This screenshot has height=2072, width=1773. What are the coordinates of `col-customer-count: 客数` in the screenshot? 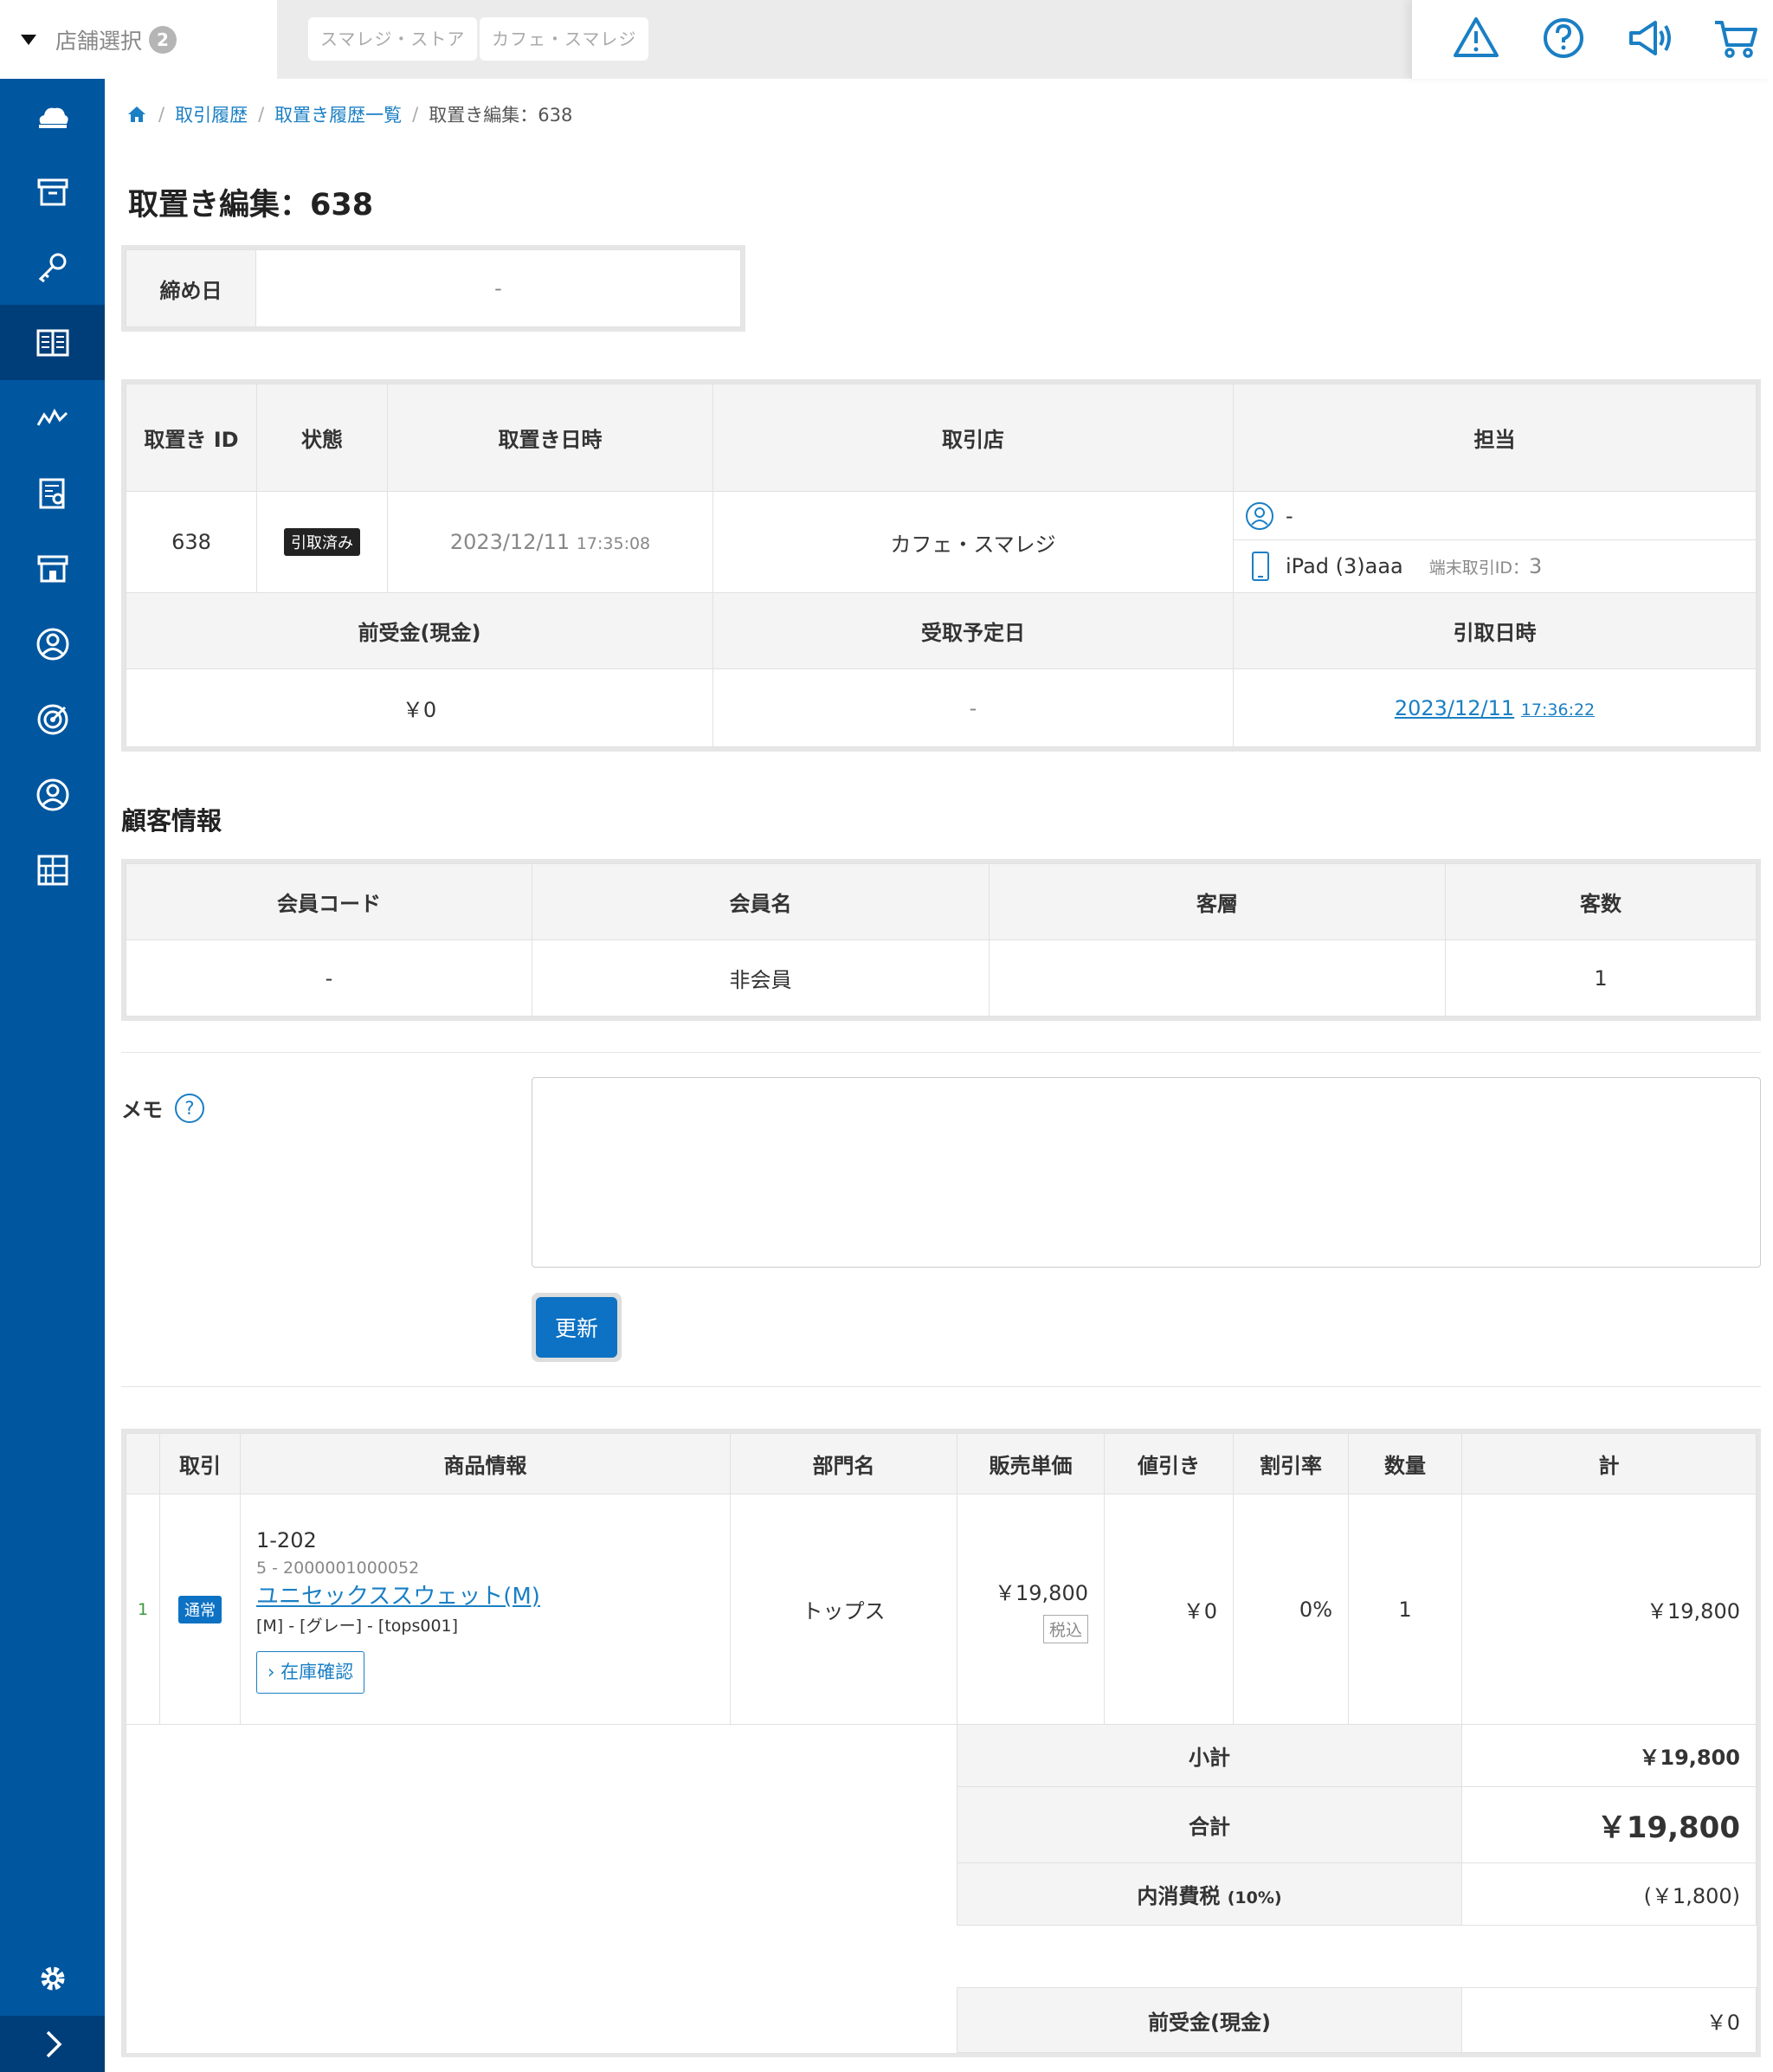 It's located at (1601, 901).